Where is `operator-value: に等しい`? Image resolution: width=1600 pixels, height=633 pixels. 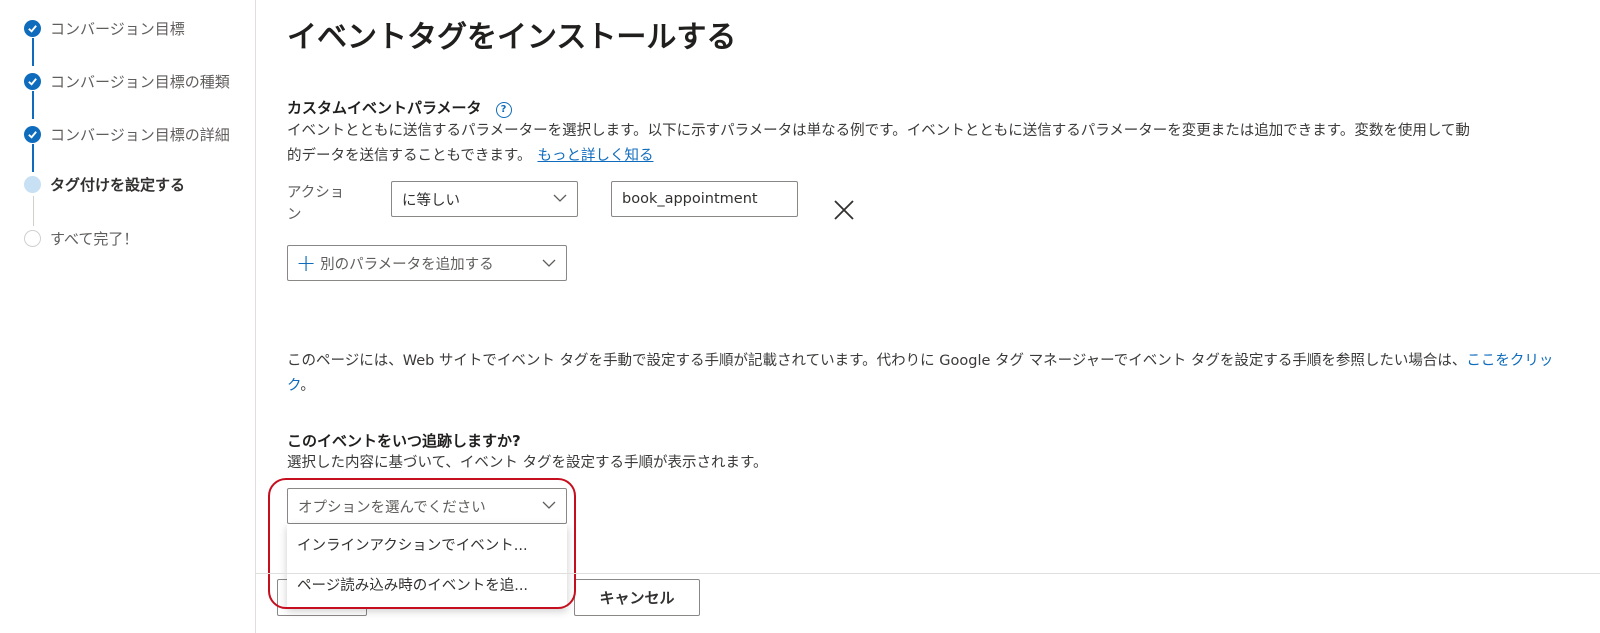
operator-value: に等しい is located at coordinates (431, 200).